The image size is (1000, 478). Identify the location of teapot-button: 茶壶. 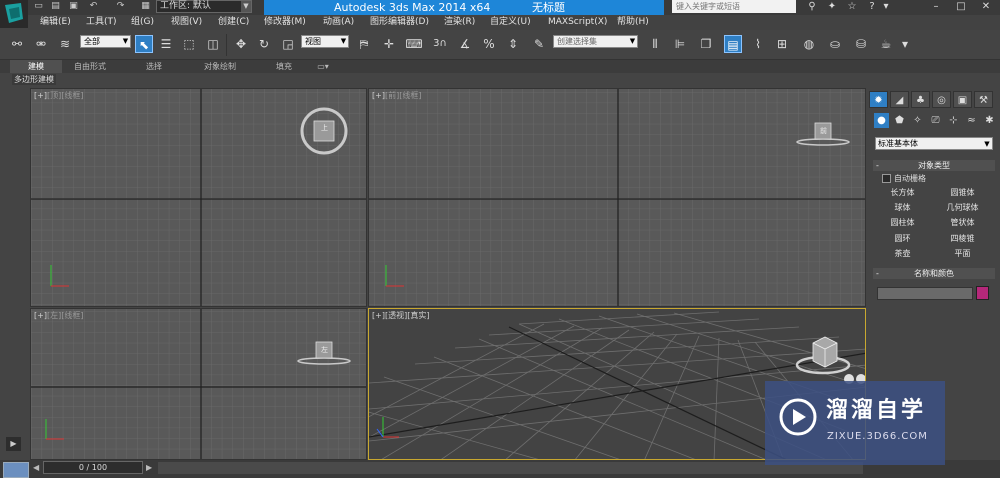
(902, 253).